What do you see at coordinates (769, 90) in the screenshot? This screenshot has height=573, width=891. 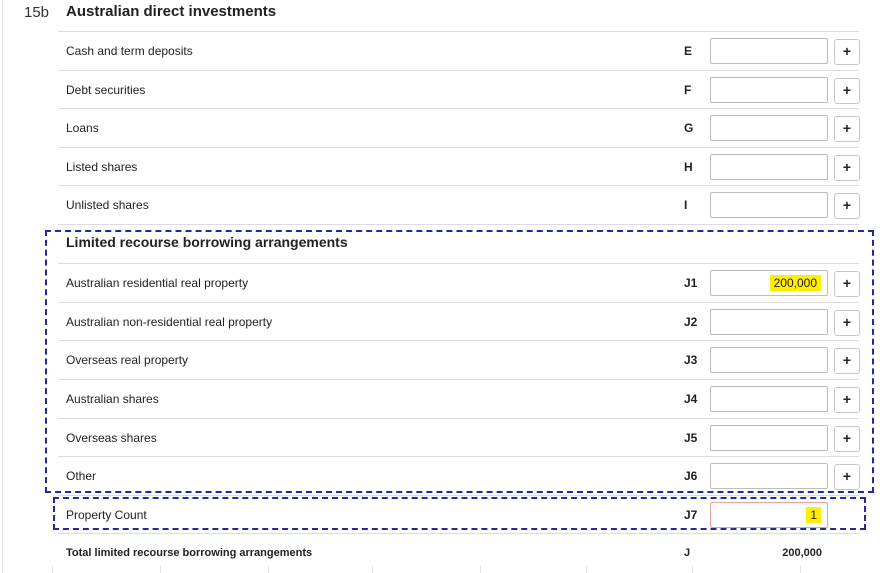 I see `amount-input-f` at bounding box center [769, 90].